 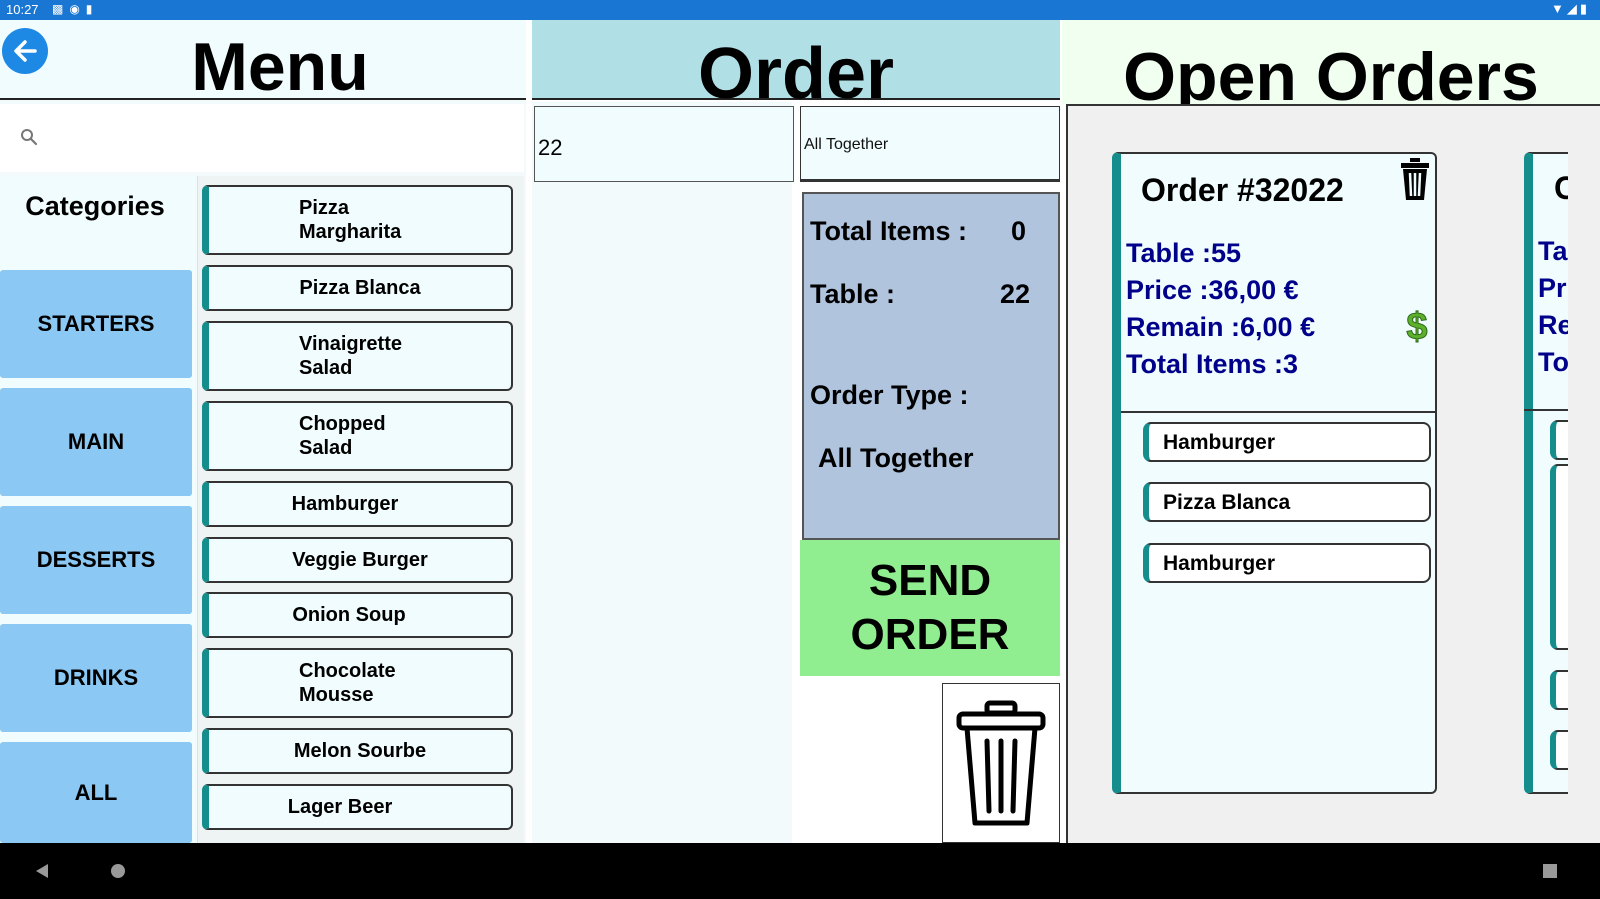 I want to click on arrow-left-icon, so click(x=25, y=51).